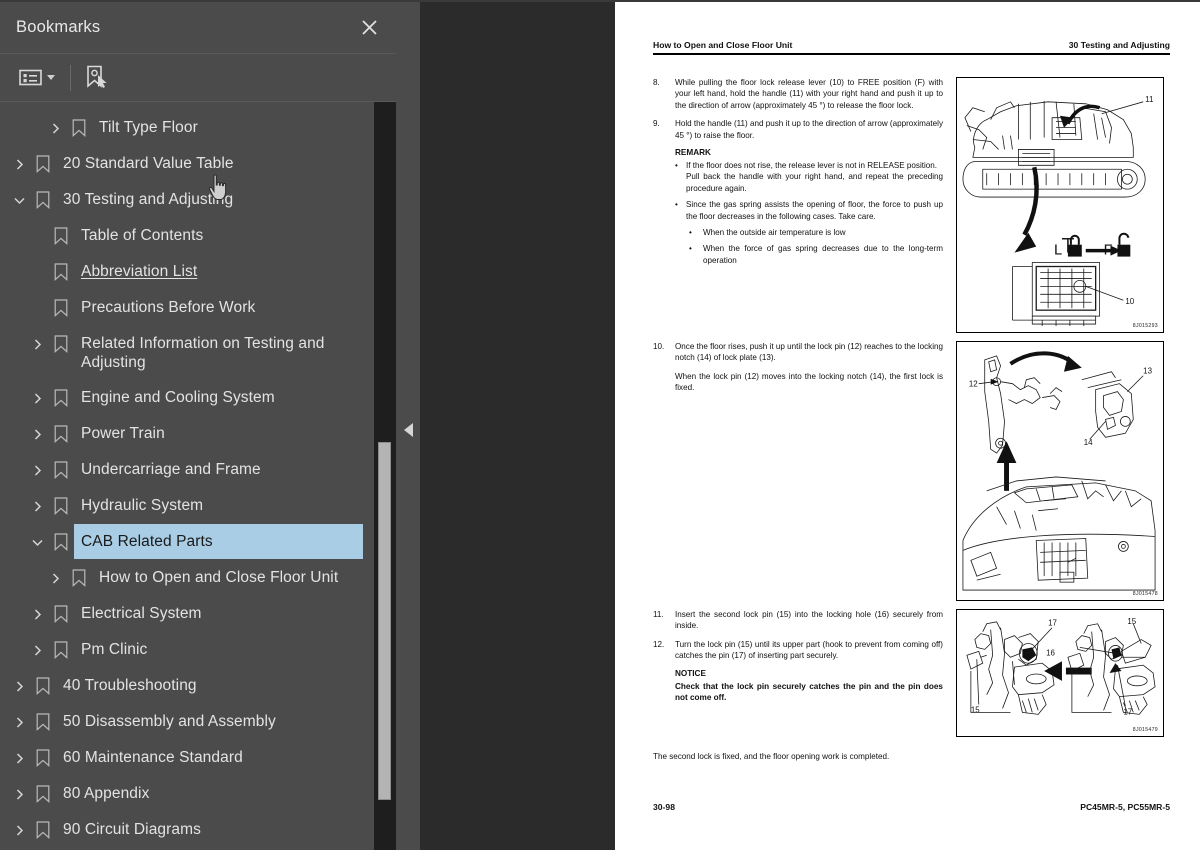 The image size is (1200, 850). I want to click on find-current-bookmark-icon, so click(96, 78).